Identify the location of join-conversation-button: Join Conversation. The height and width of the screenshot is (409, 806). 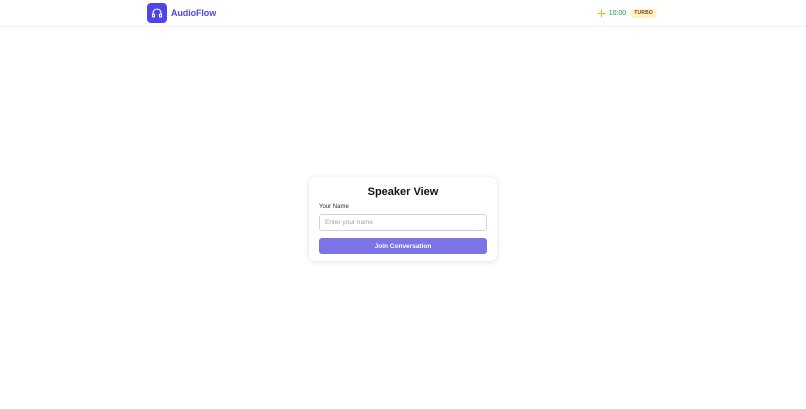
(403, 246).